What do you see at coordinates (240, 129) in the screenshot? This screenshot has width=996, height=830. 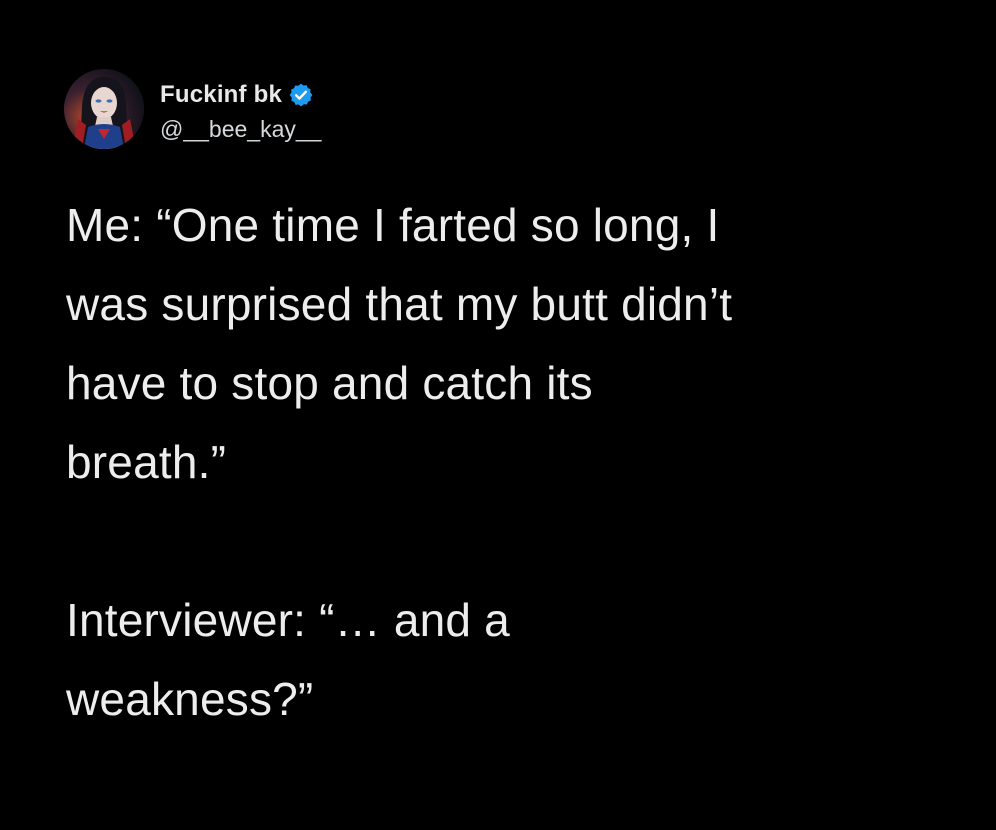 I see `author-handle: @__bee_kay__` at bounding box center [240, 129].